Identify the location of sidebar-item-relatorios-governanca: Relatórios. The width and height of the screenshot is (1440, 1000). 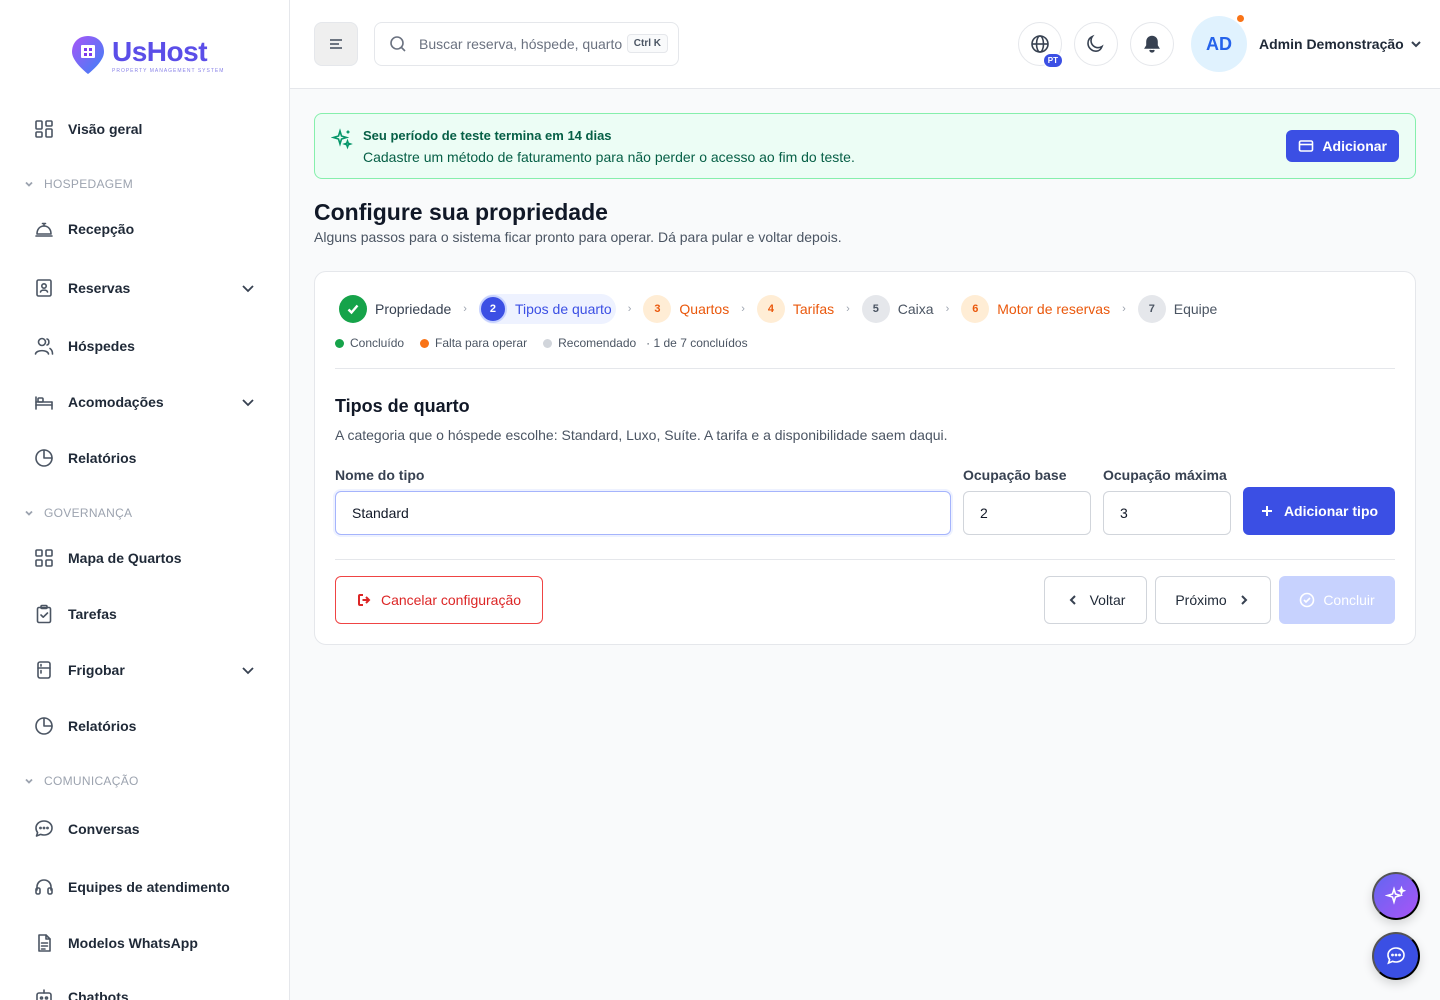
(145, 726).